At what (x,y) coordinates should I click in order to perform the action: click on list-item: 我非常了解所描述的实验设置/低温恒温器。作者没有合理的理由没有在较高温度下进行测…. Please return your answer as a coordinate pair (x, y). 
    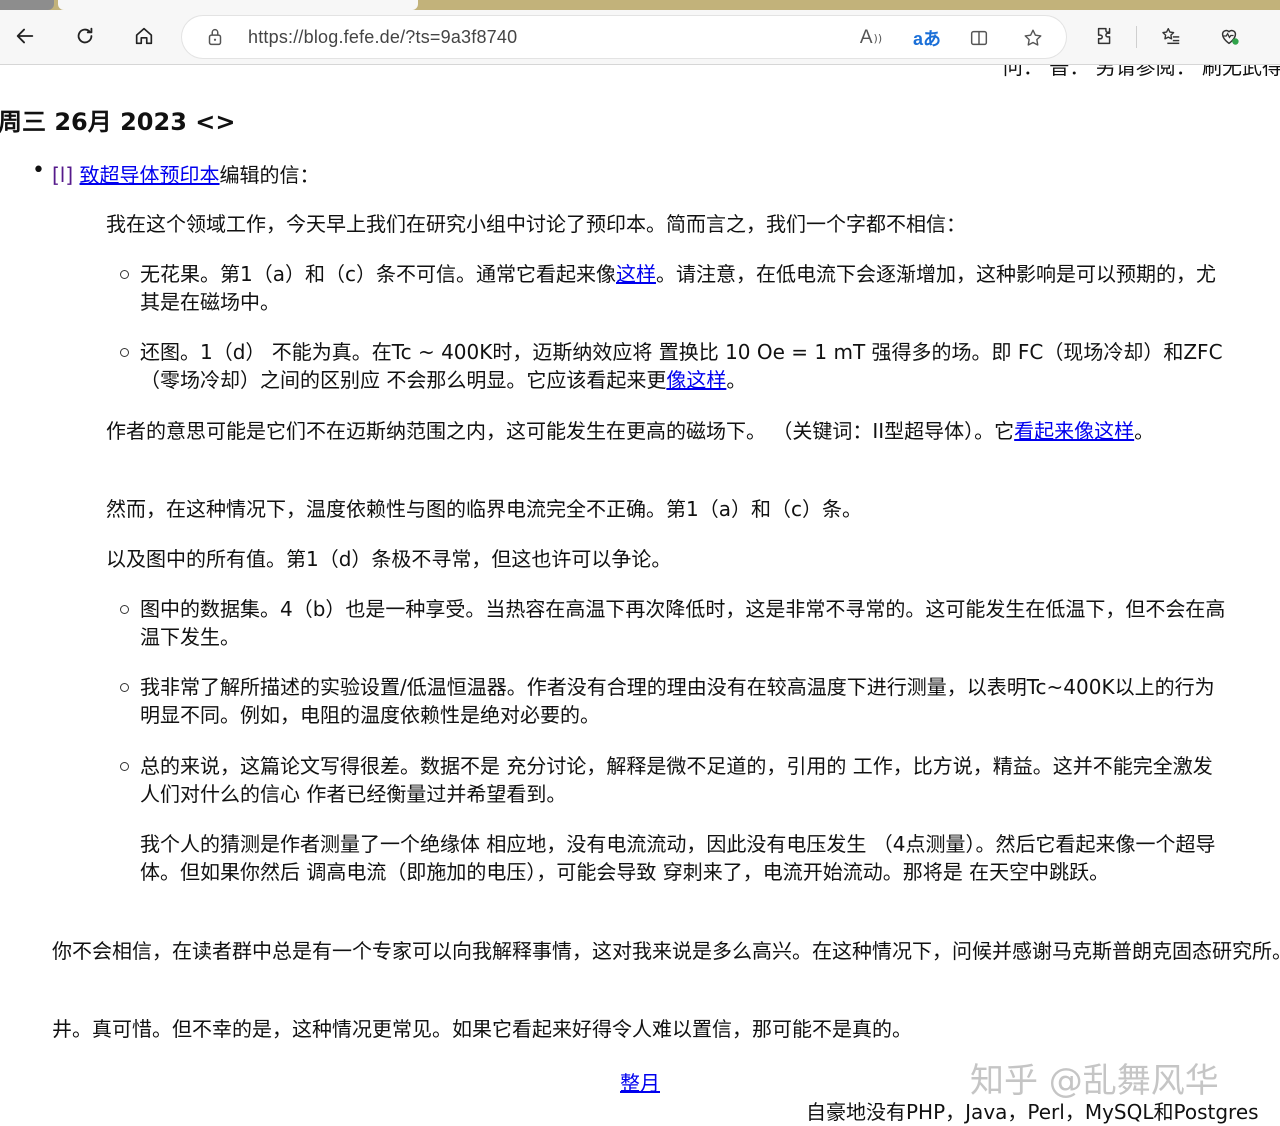
    Looking at the image, I should click on (675, 701).